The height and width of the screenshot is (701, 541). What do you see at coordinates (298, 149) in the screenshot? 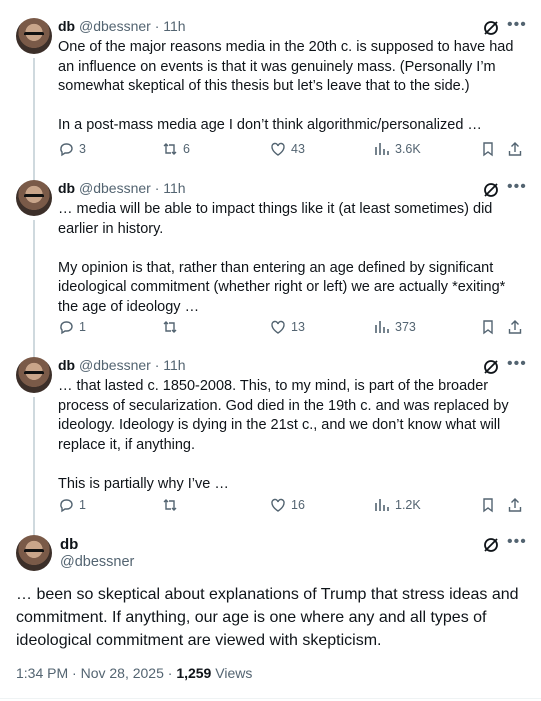
I see `like-count: 43` at bounding box center [298, 149].